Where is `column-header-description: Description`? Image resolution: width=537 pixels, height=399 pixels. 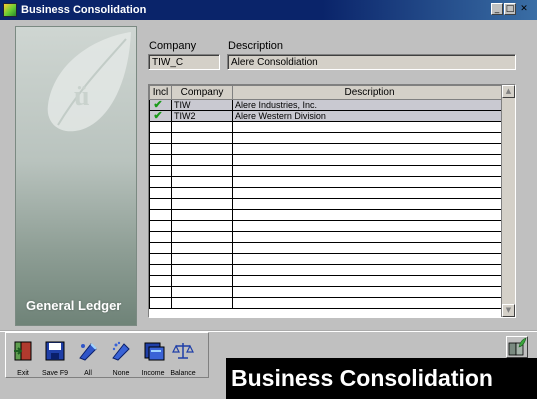 column-header-description: Description is located at coordinates (369, 92).